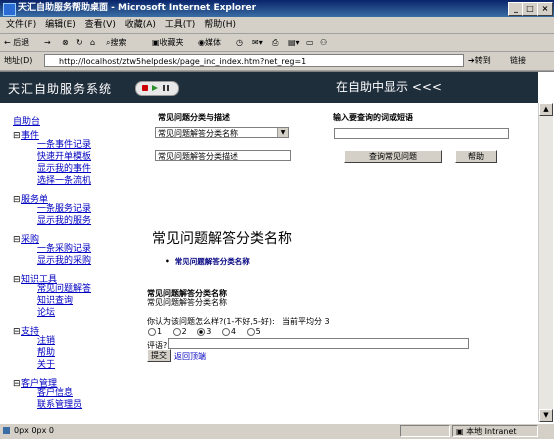 This screenshot has width=554, height=439. What do you see at coordinates (393, 156) in the screenshot?
I see `search-faq-button: 查询常见问题` at bounding box center [393, 156].